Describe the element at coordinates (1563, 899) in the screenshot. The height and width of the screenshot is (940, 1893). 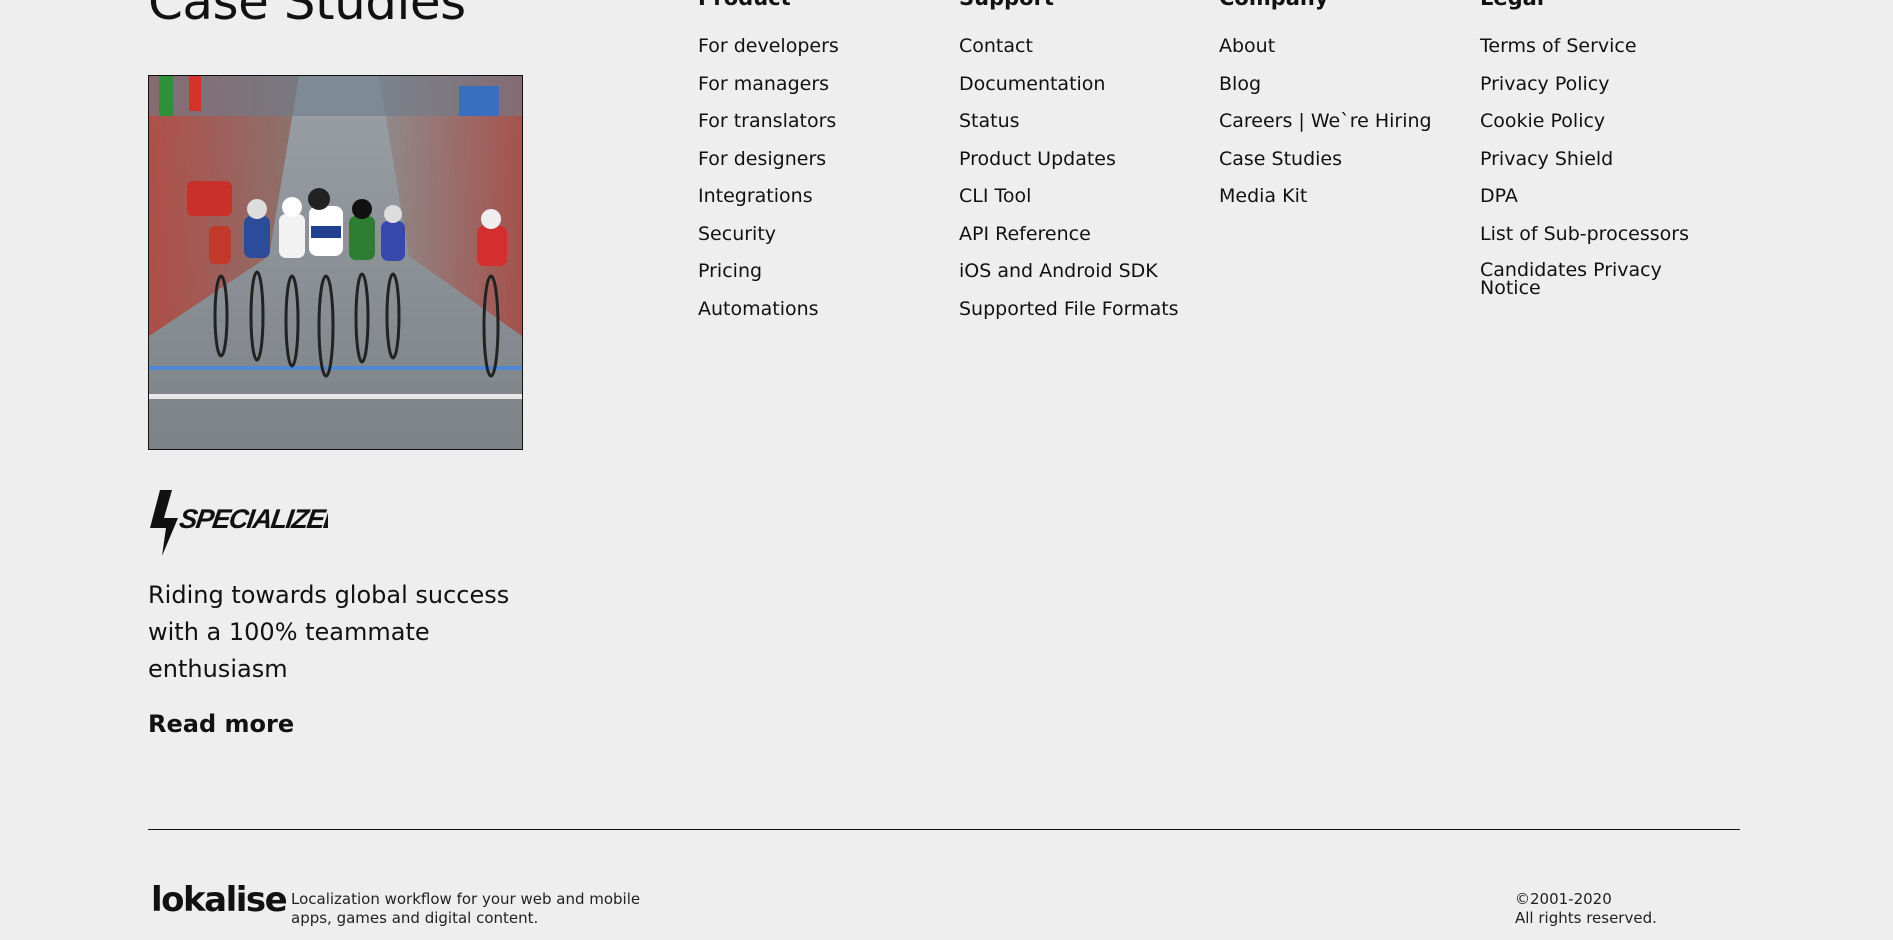
I see `copyright-years: ©2001-2020` at that location.